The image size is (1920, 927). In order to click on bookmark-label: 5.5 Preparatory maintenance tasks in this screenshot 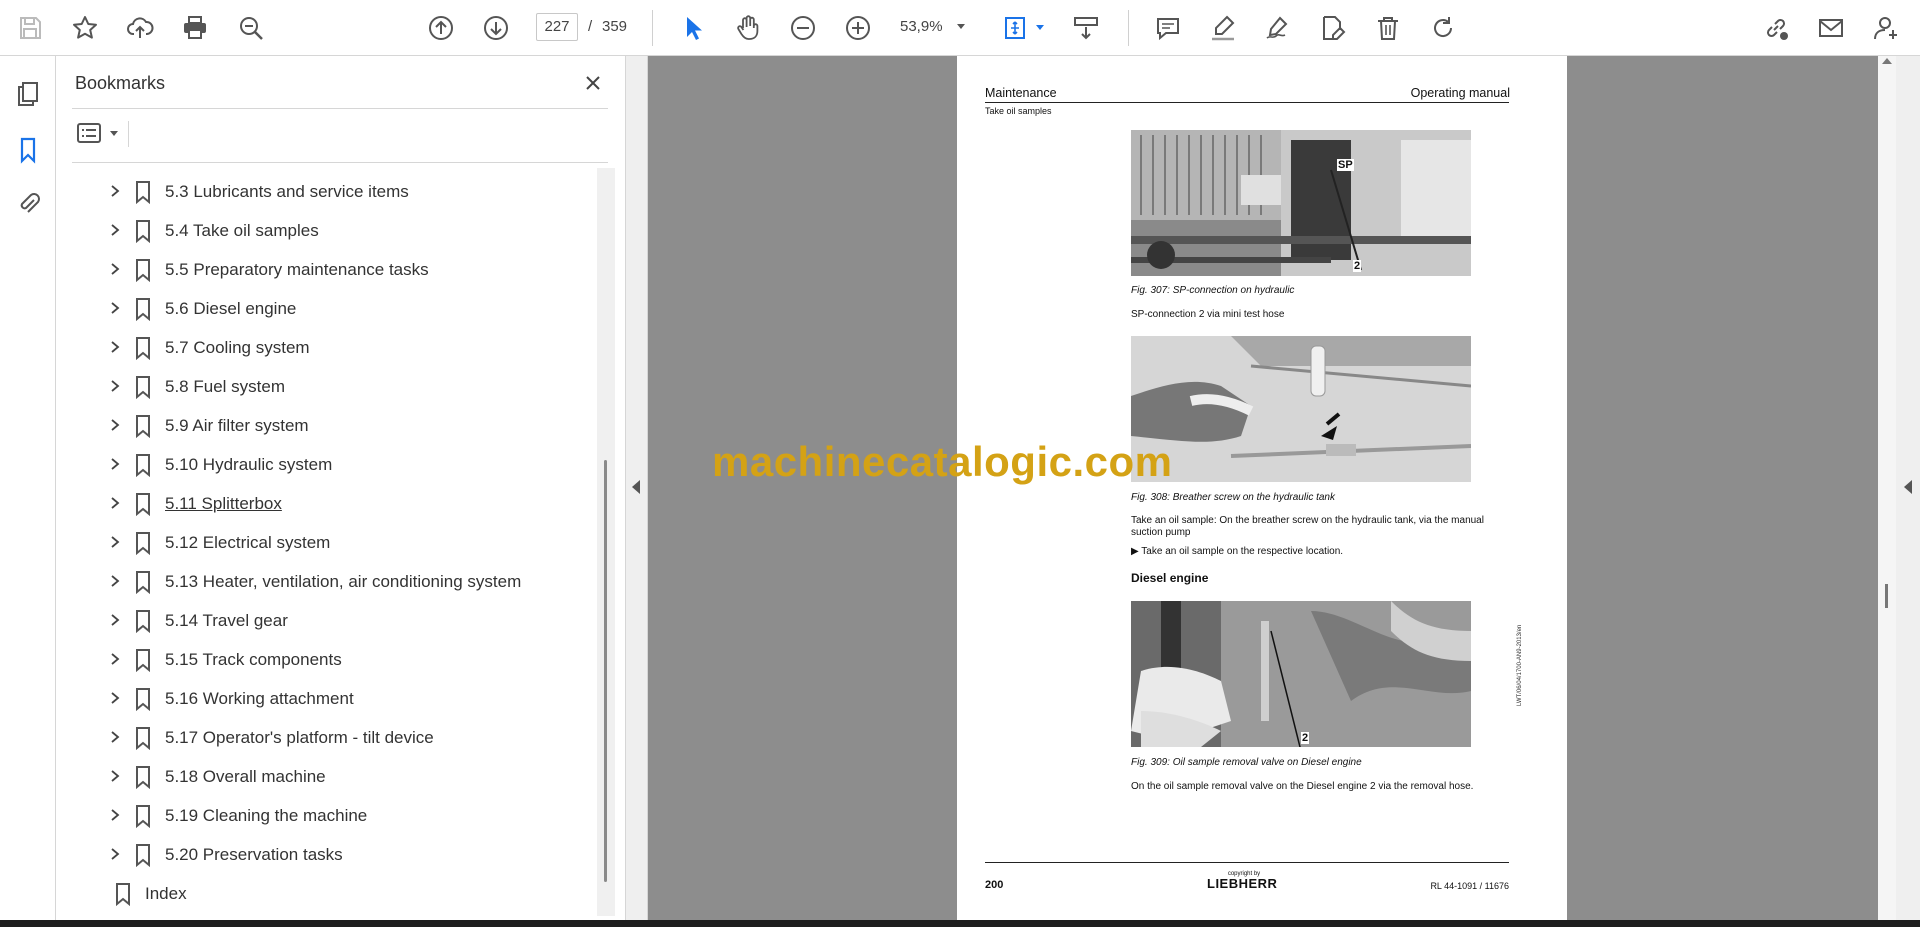, I will do `click(297, 269)`.